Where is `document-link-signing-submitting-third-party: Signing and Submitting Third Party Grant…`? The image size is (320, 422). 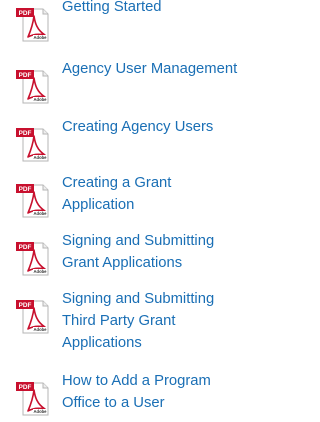 document-link-signing-submitting-third-party: Signing and Submitting Third Party Grant… is located at coordinates (154, 321).